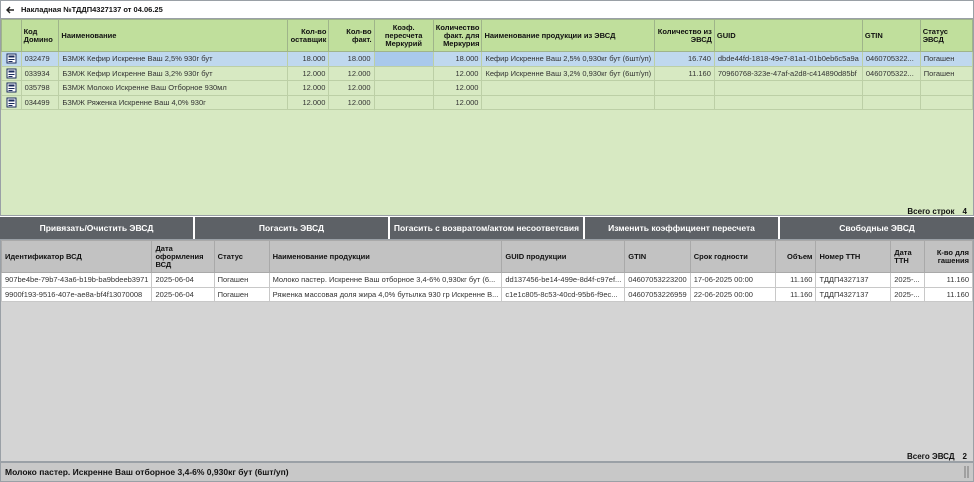 This screenshot has height=482, width=974. Describe the element at coordinates (173, 73) in the screenshot. I see `cell-name: БЗМЖ Кефир Искренне Ваш 3,2% 930г бут` at that location.